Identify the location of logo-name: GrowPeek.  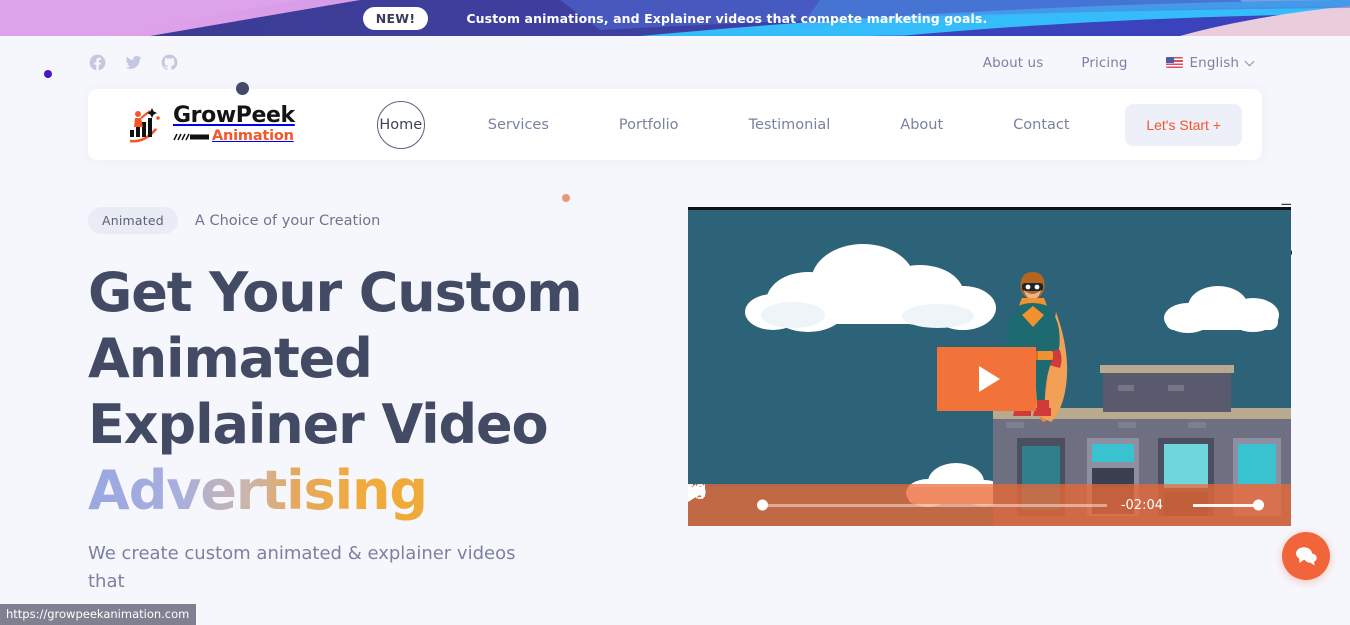
(234, 116).